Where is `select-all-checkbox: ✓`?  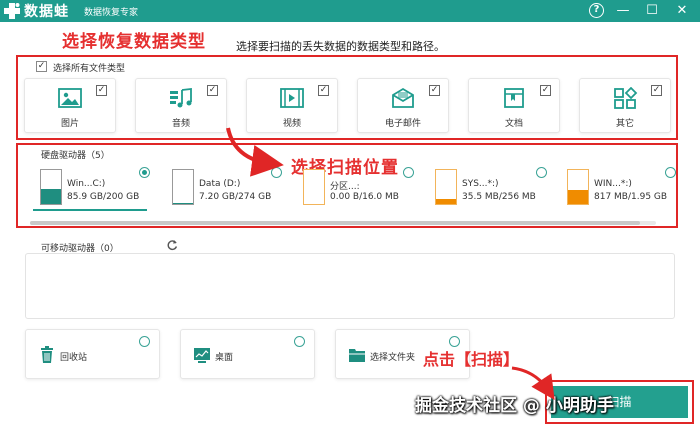 select-all-checkbox: ✓ is located at coordinates (41, 66).